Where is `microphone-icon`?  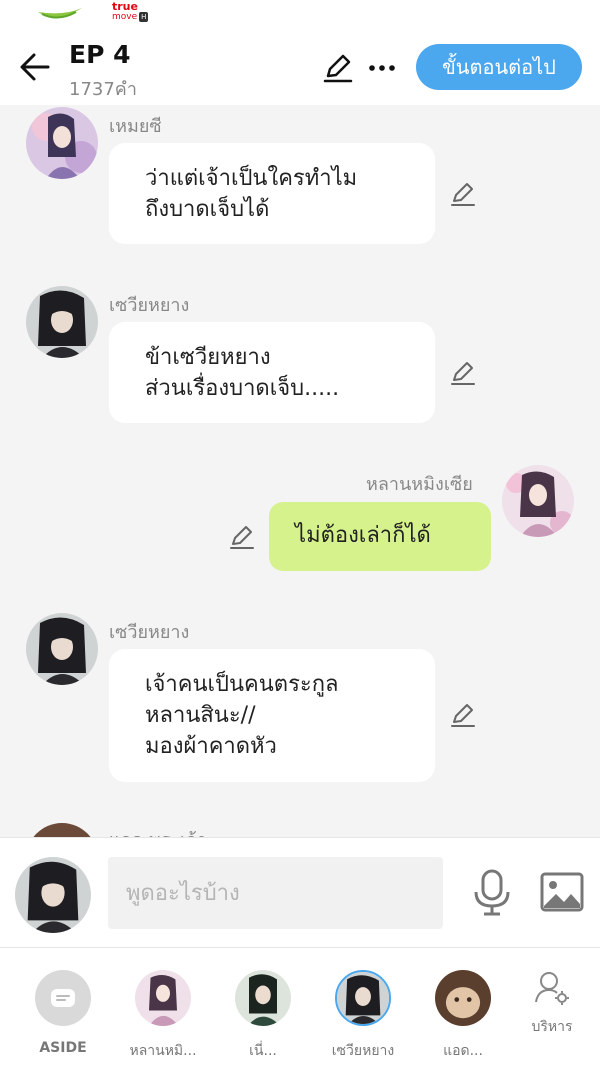 microphone-icon is located at coordinates (492, 892).